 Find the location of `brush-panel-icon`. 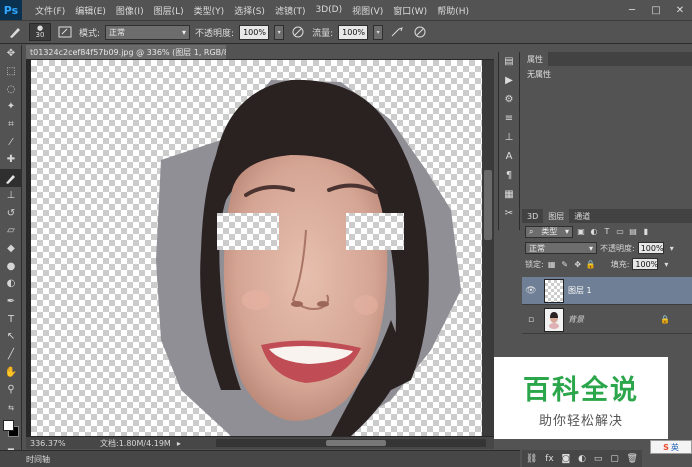

brush-panel-icon is located at coordinates (65, 32).